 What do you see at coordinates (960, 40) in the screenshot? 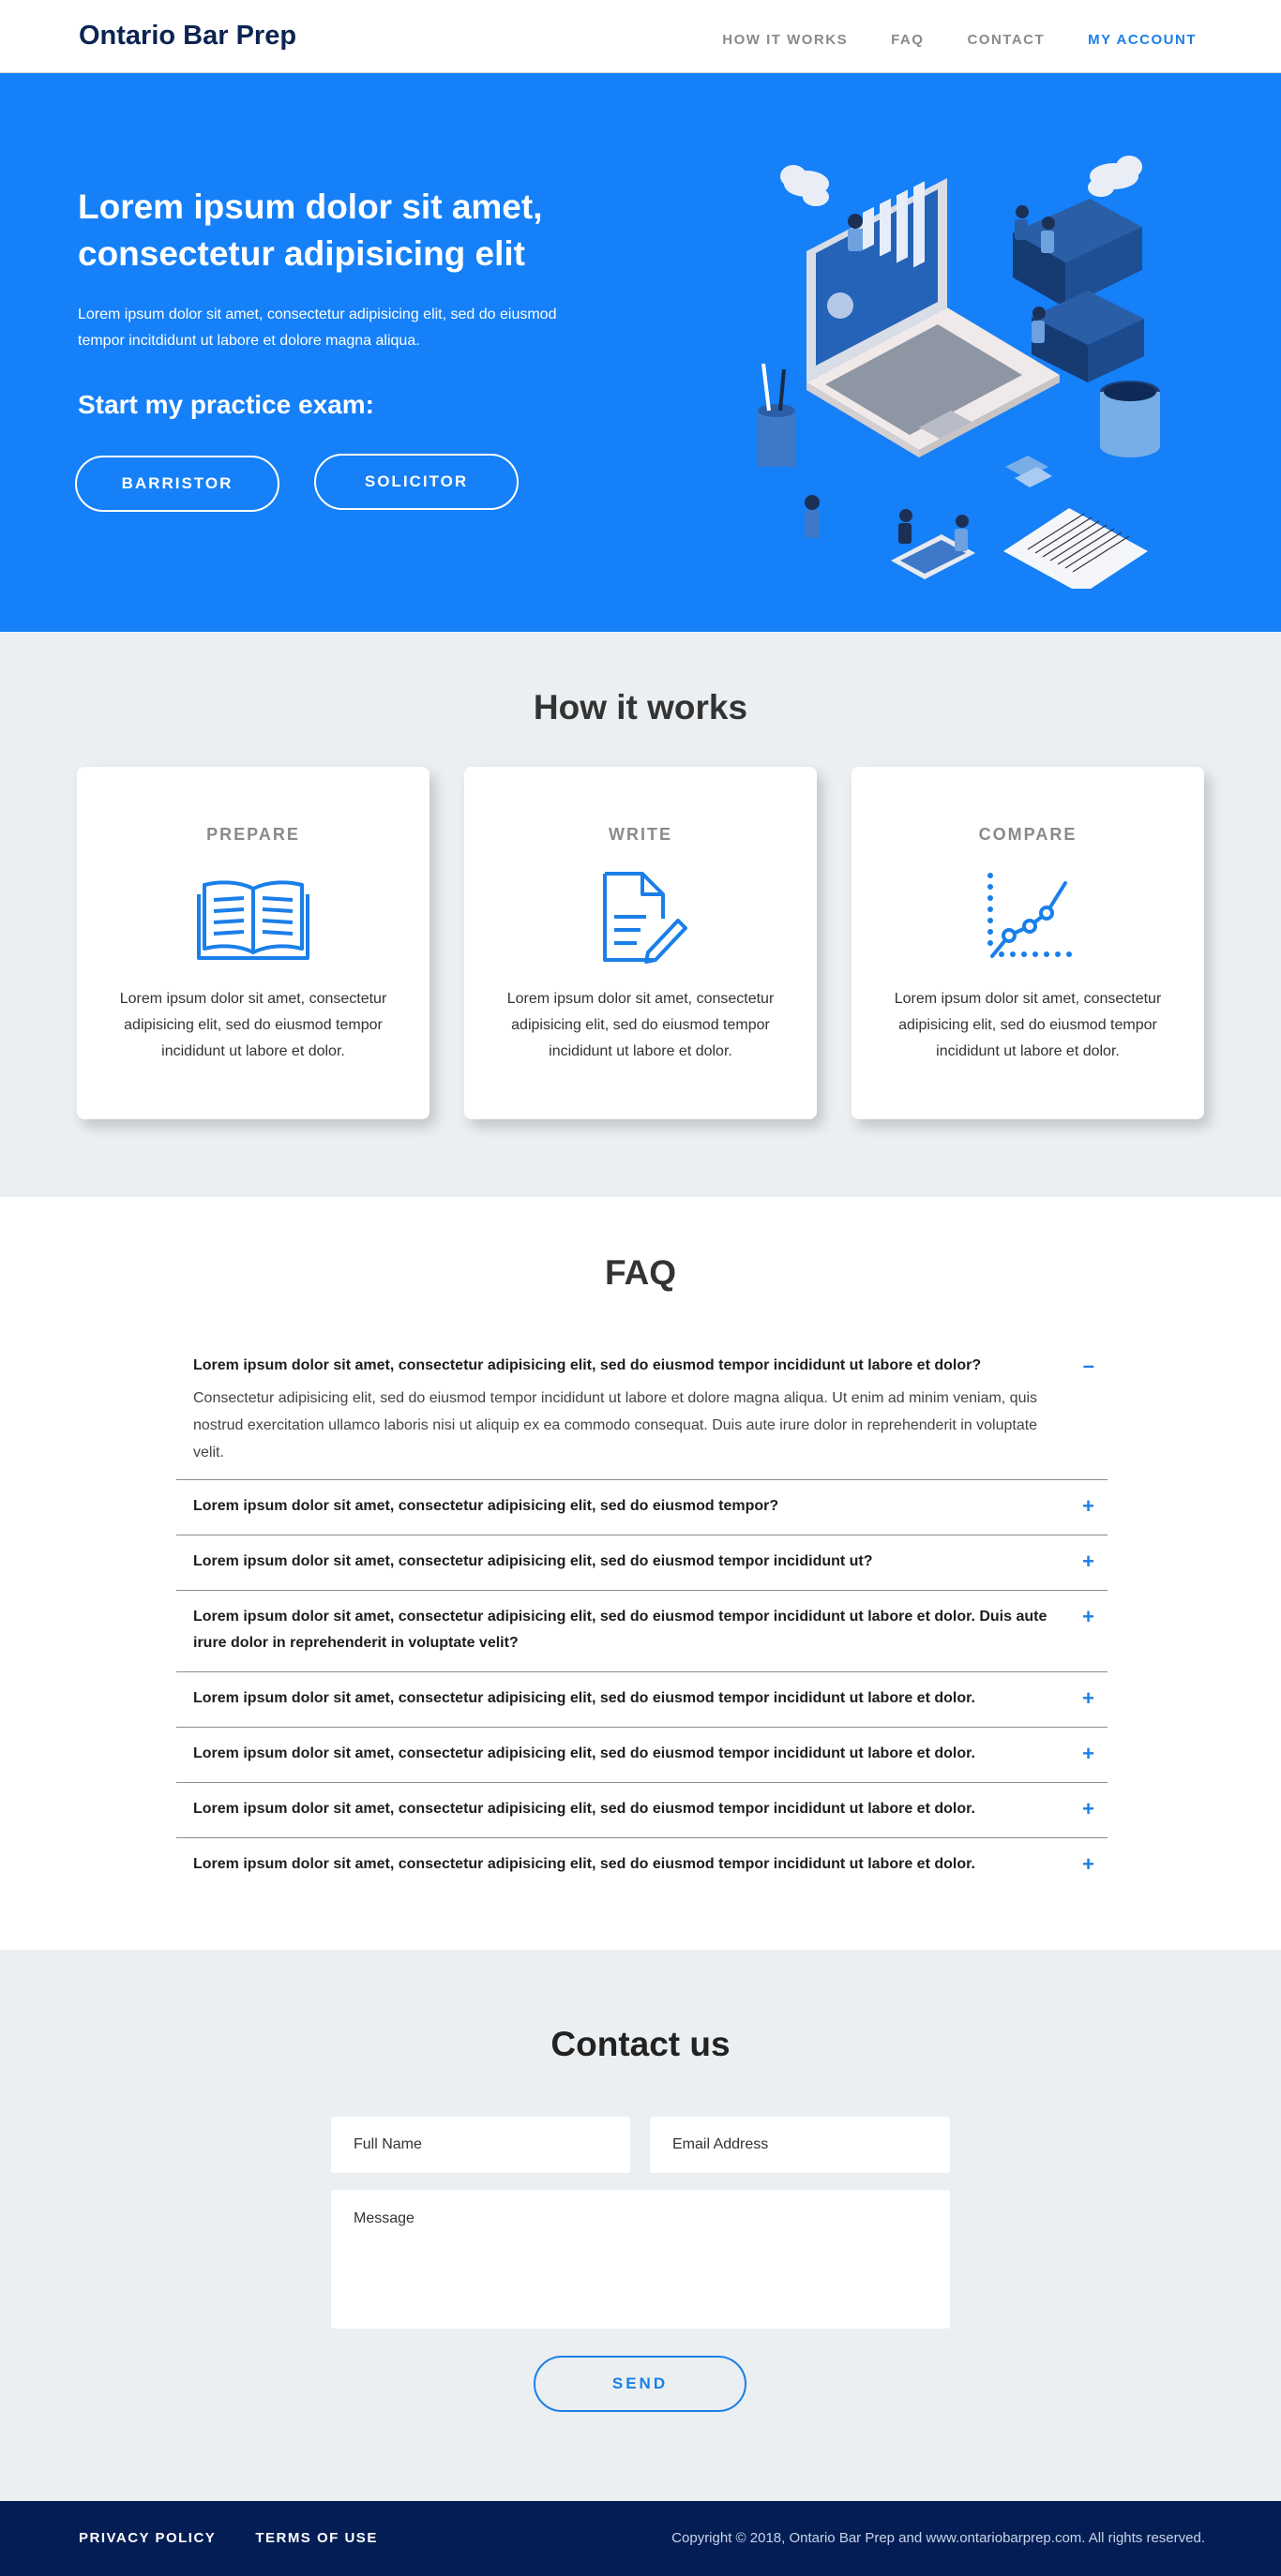
I see `nav-menu: HOW IT WORKS FAQ CONTACT MY ACCOUNT` at bounding box center [960, 40].